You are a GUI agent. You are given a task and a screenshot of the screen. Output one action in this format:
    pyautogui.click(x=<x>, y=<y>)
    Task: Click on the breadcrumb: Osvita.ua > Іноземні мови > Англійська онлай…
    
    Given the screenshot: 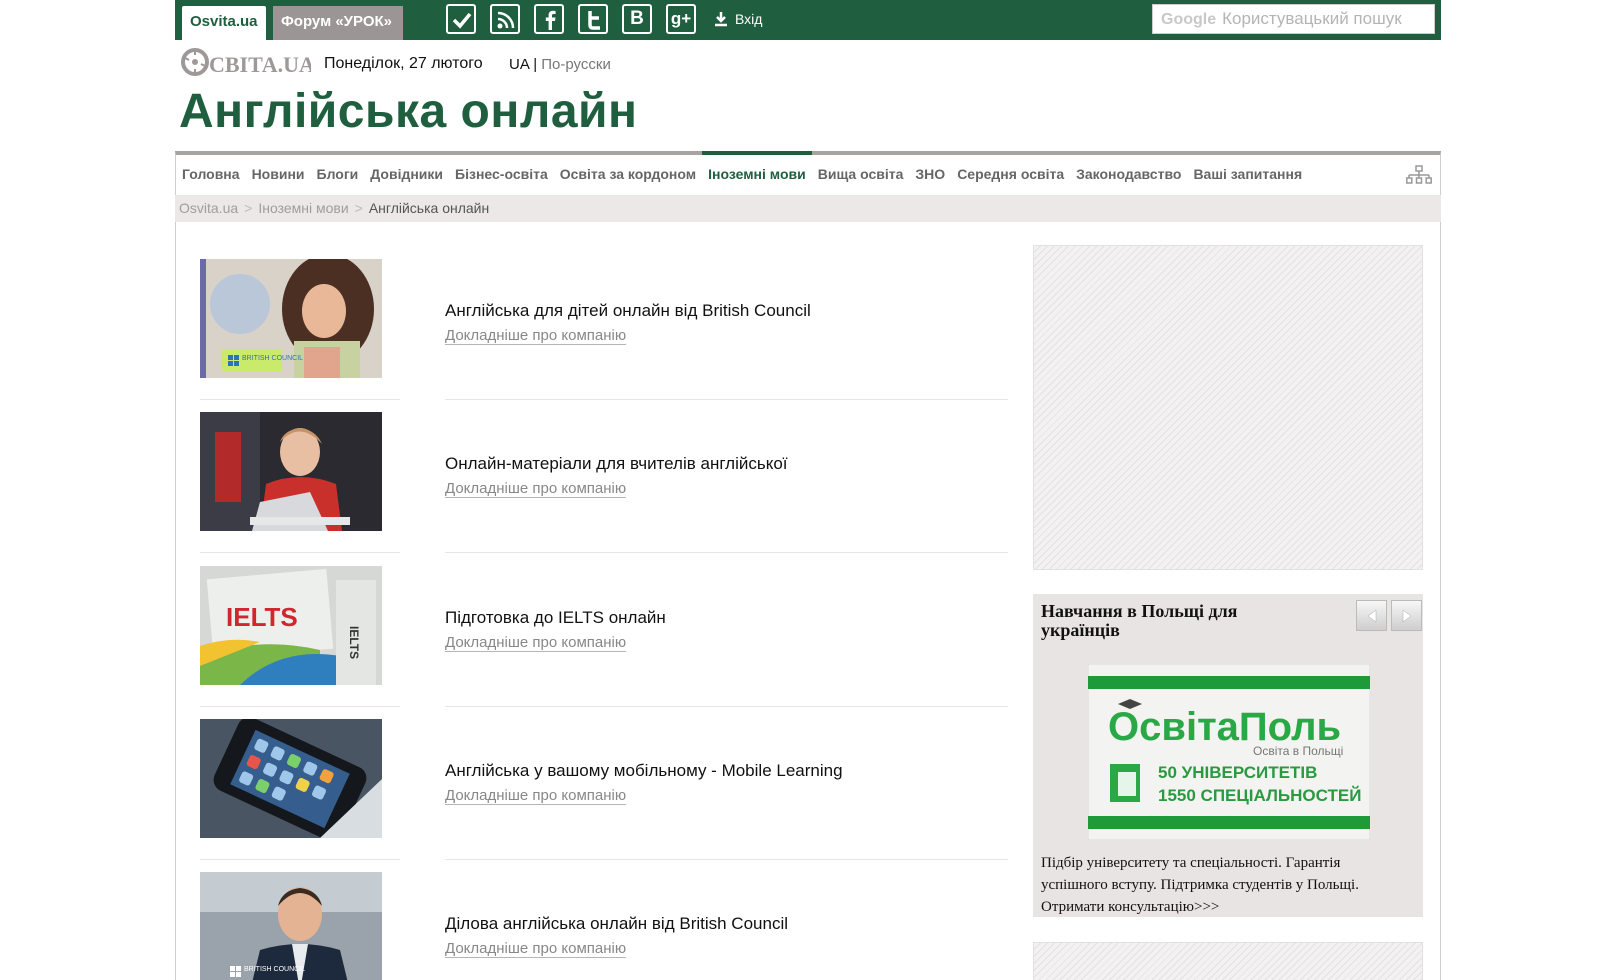 What is the action you would take?
    pyautogui.click(x=808, y=208)
    